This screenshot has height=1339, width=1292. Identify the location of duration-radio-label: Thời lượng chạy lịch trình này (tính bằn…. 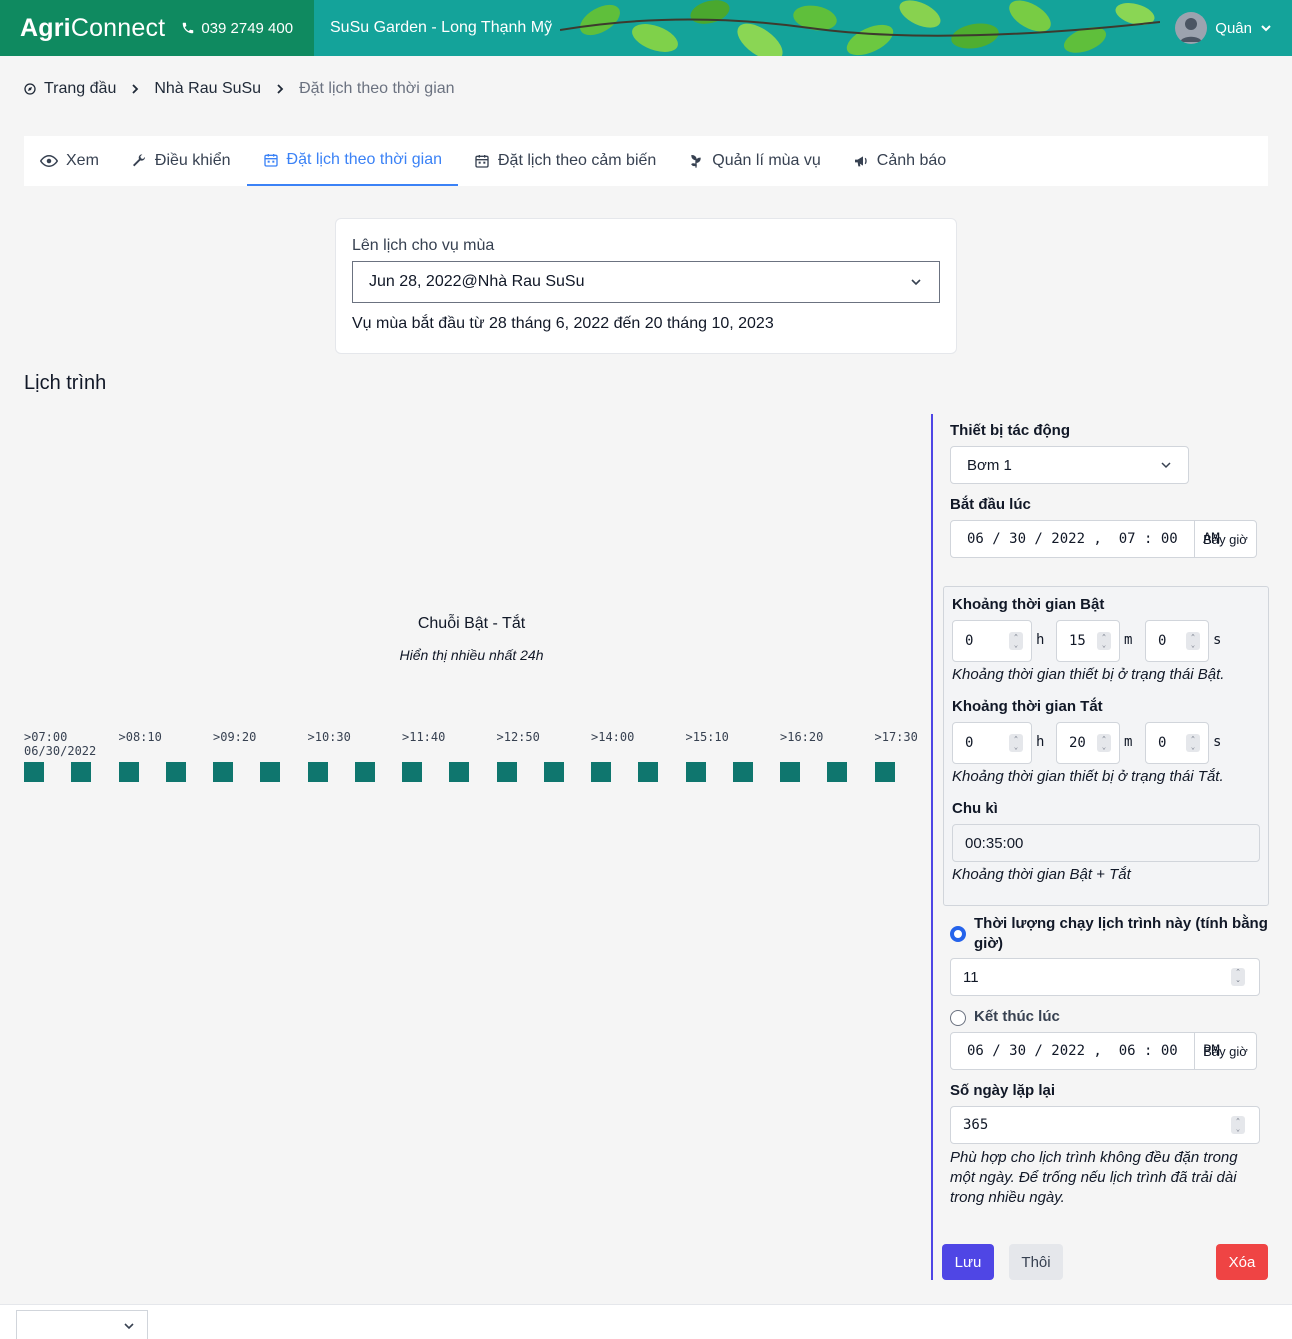
(1121, 933).